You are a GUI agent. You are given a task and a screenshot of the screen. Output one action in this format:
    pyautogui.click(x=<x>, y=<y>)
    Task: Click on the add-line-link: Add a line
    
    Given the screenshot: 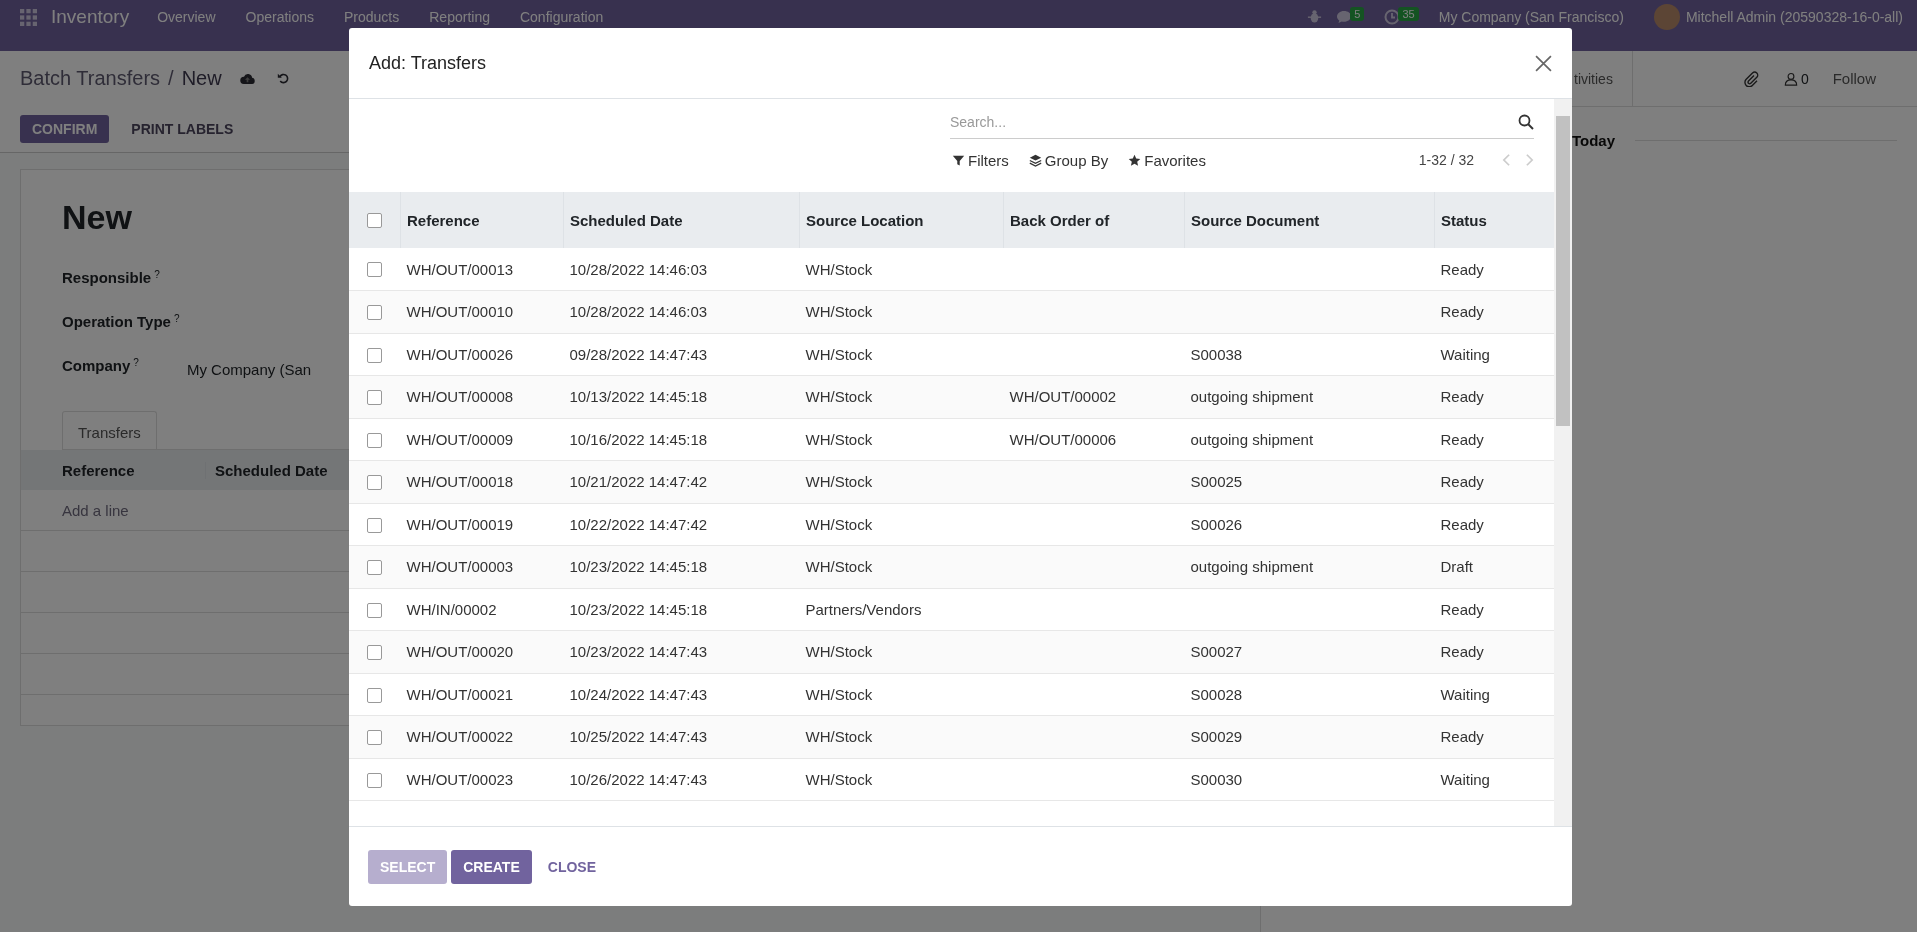 What is the action you would take?
    pyautogui.click(x=95, y=510)
    